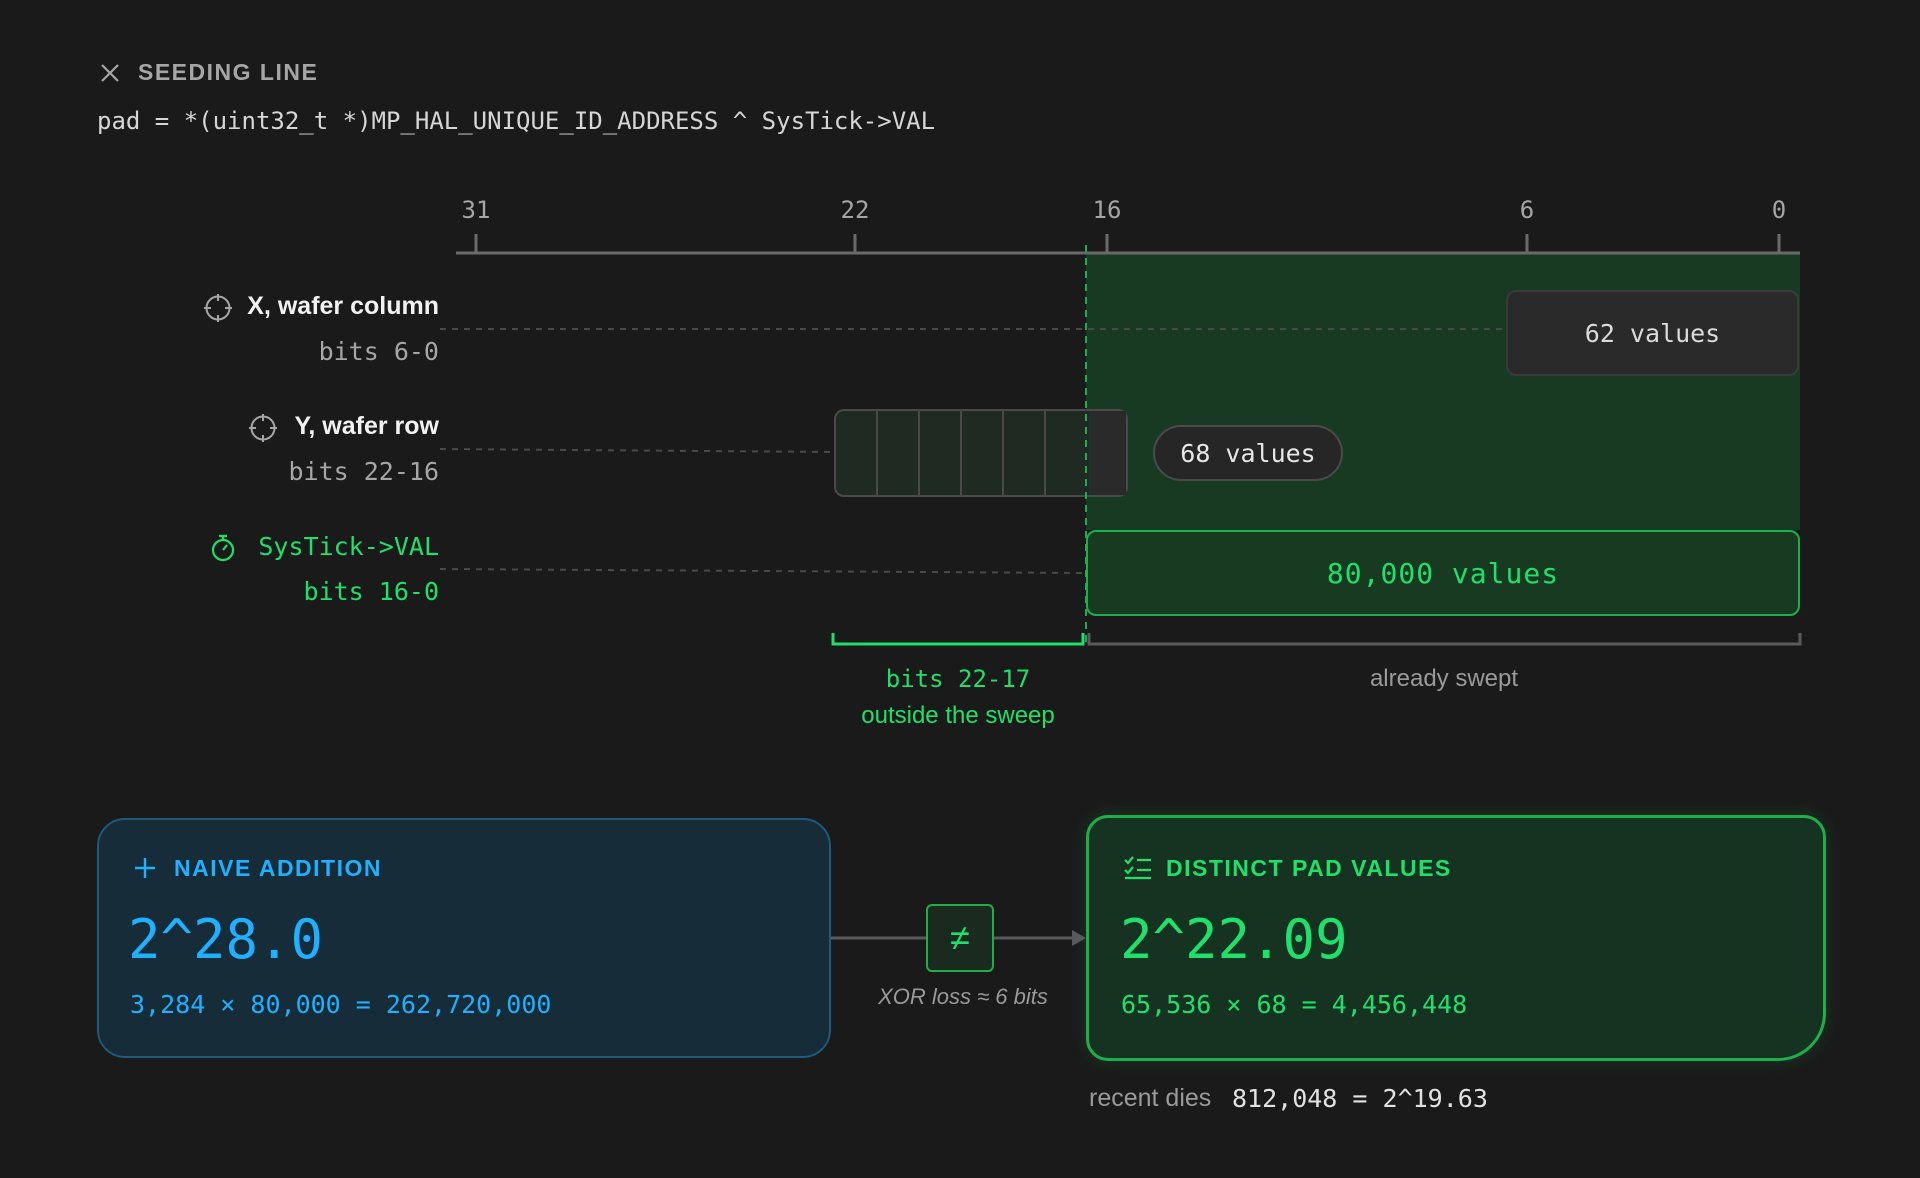 The image size is (1920, 1178). What do you see at coordinates (341, 1004) in the screenshot?
I see `naive-equation: 3,284 × 80,000 = 262,720,000` at bounding box center [341, 1004].